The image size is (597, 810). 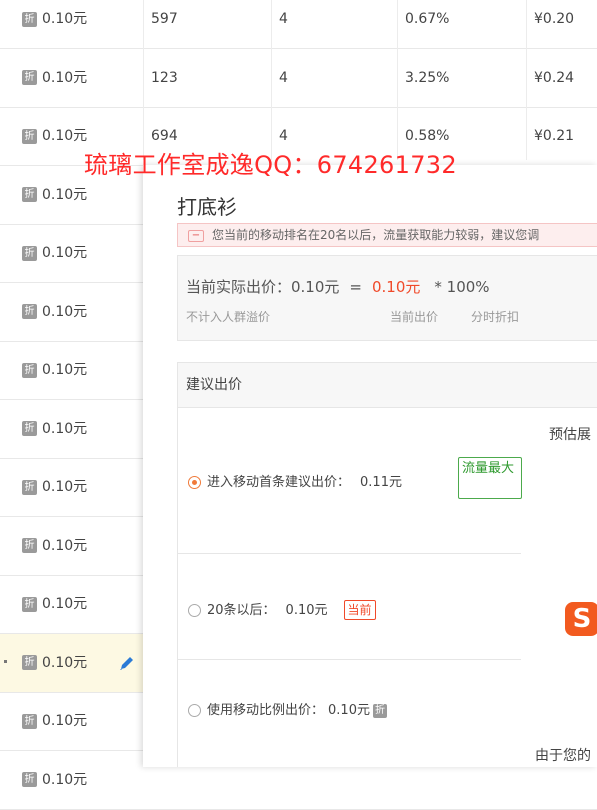 What do you see at coordinates (263, 287) in the screenshot?
I see `actual-bid-label: 当前实际出价：0.10元` at bounding box center [263, 287].